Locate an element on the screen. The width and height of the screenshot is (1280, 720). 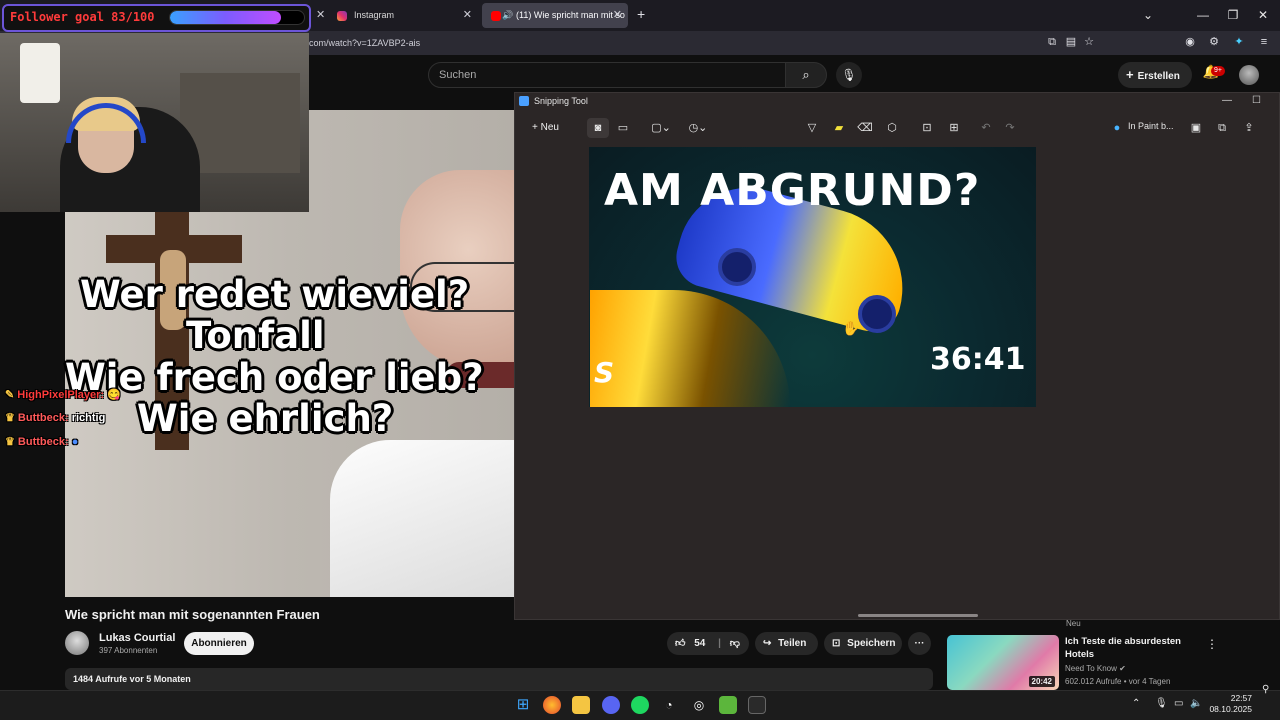
overlay-question-2: Tonfall is located at coordinates (255, 335).